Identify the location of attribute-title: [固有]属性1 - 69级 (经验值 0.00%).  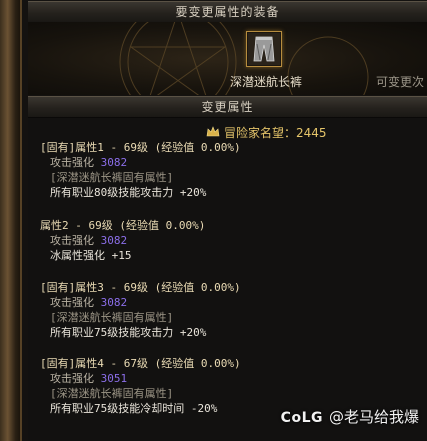
(140, 147).